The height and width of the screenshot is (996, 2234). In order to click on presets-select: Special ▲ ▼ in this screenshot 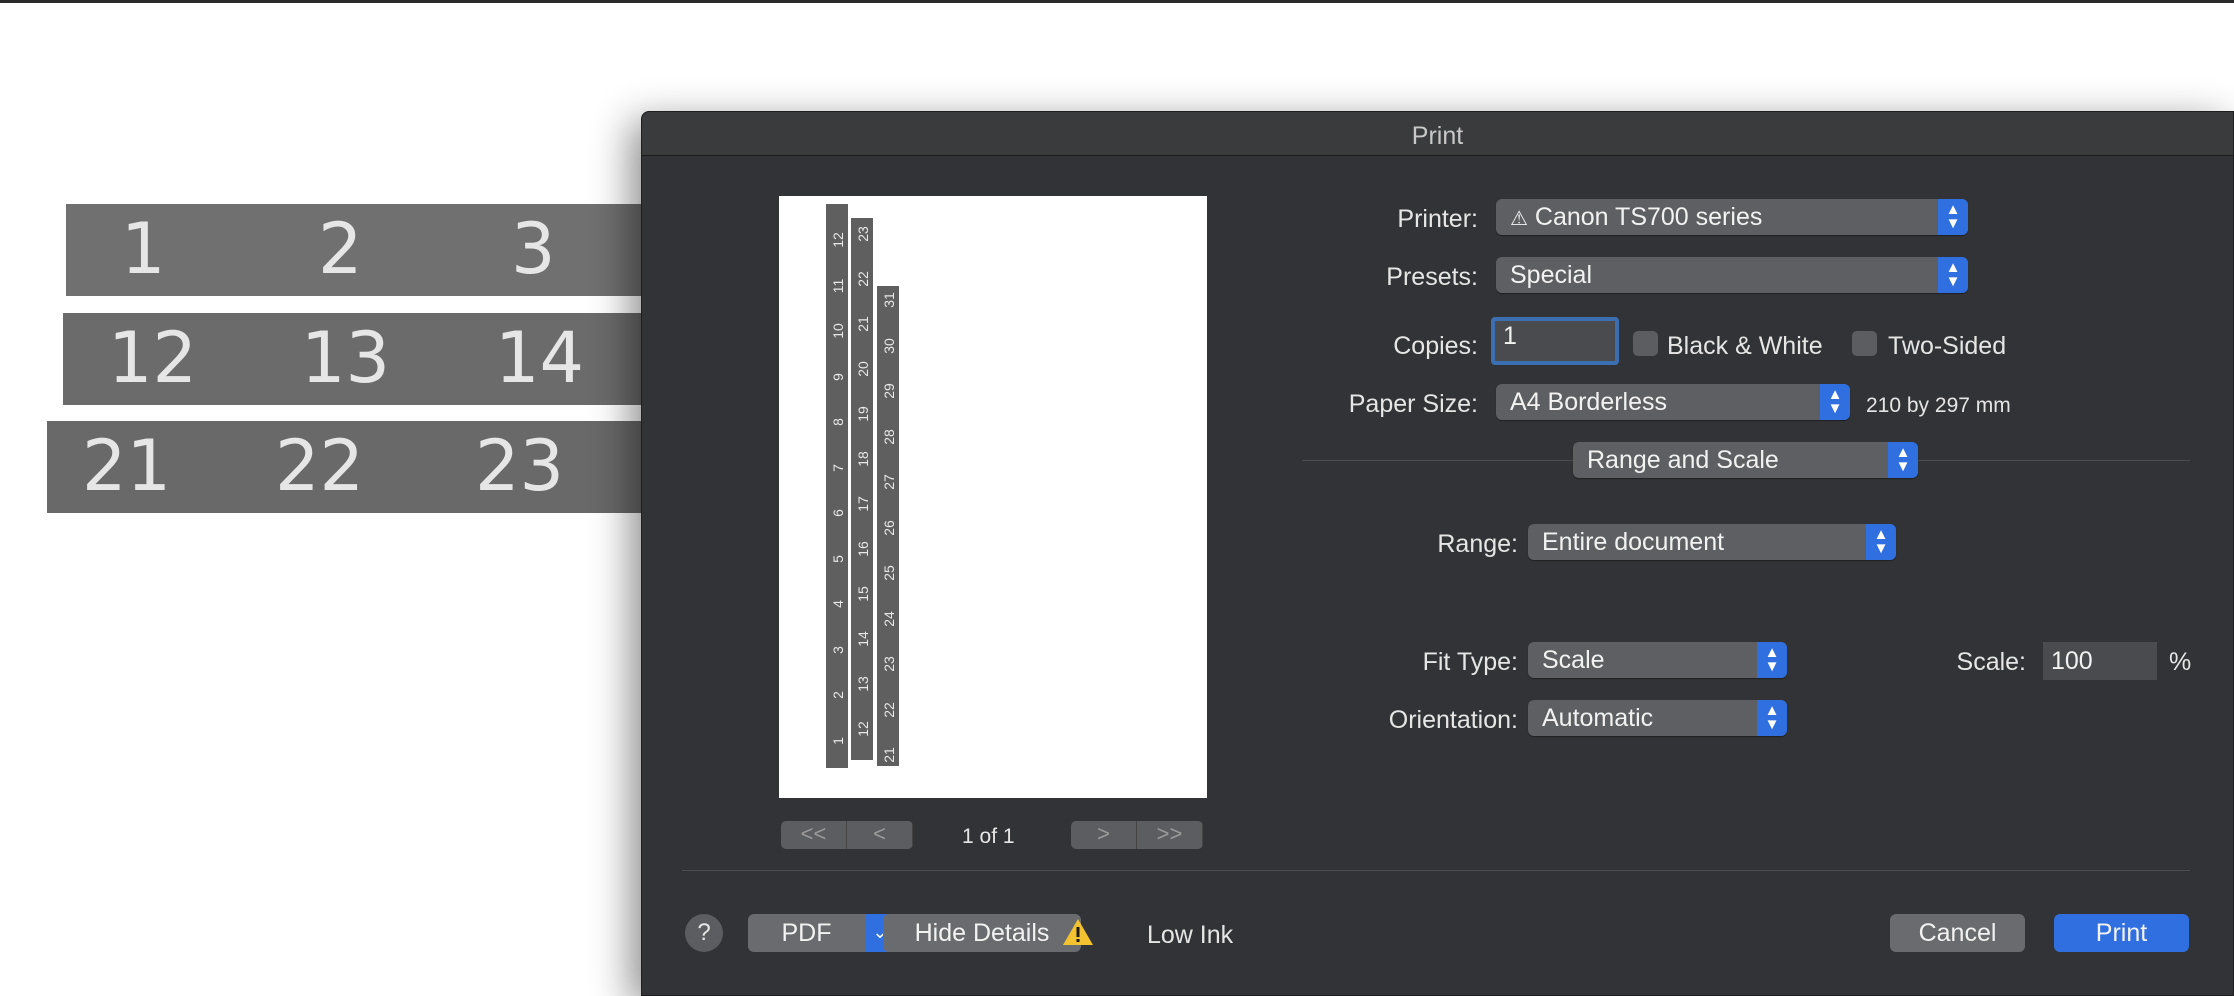, I will do `click(1732, 275)`.